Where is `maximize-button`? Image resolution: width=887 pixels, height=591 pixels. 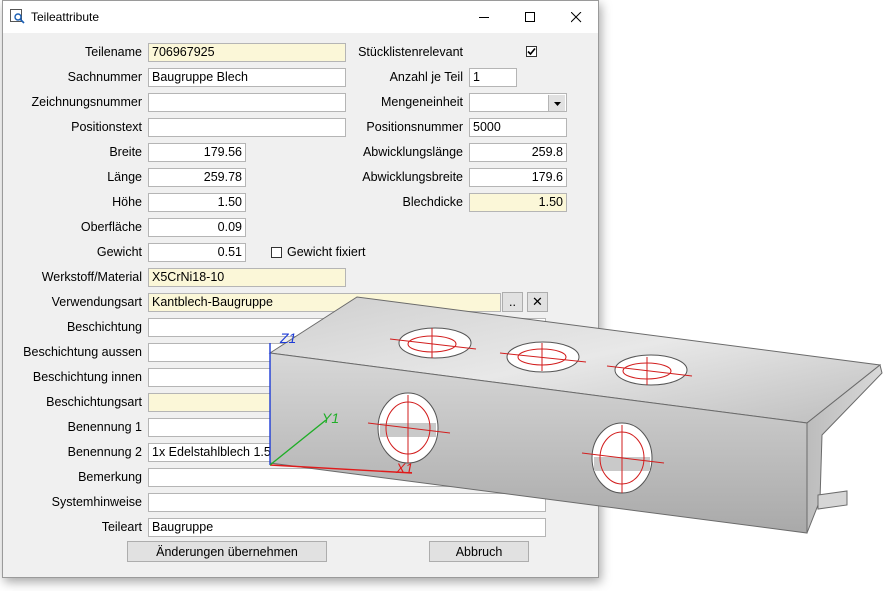
maximize-button is located at coordinates (530, 17).